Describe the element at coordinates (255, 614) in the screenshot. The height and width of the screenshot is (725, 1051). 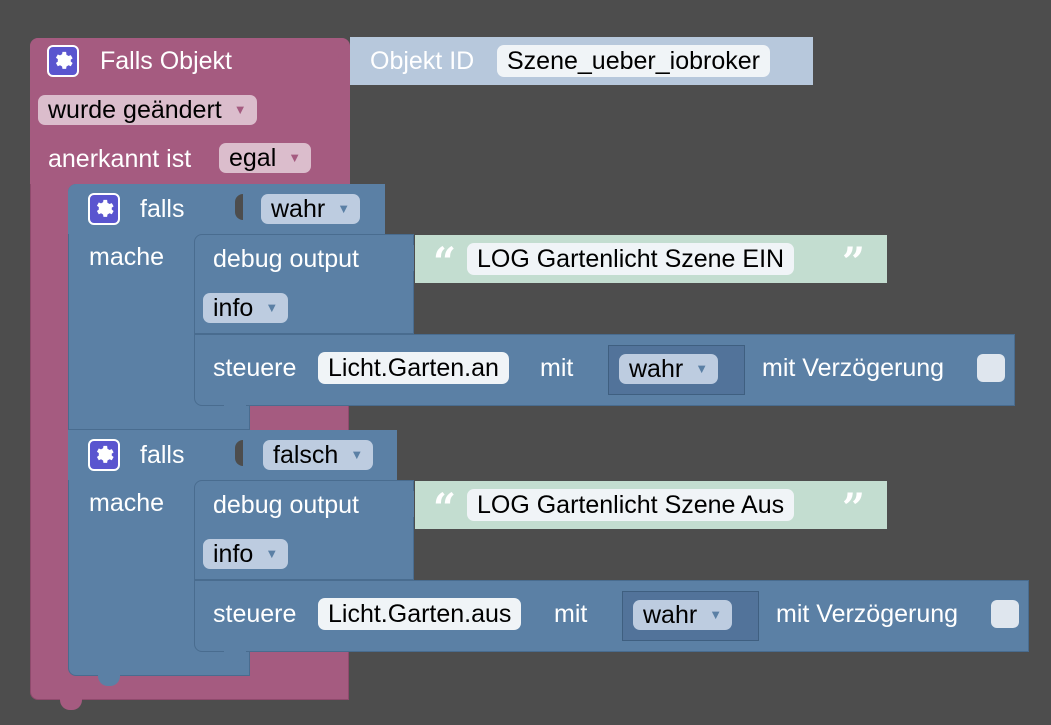
I see `control-2-label: steuere` at that location.